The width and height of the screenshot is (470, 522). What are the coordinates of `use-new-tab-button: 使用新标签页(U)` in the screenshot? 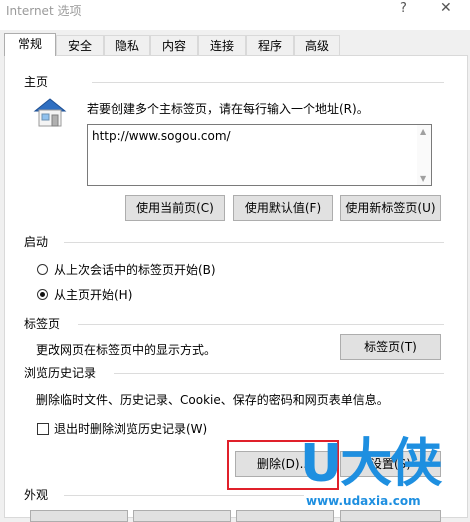 It's located at (390, 208).